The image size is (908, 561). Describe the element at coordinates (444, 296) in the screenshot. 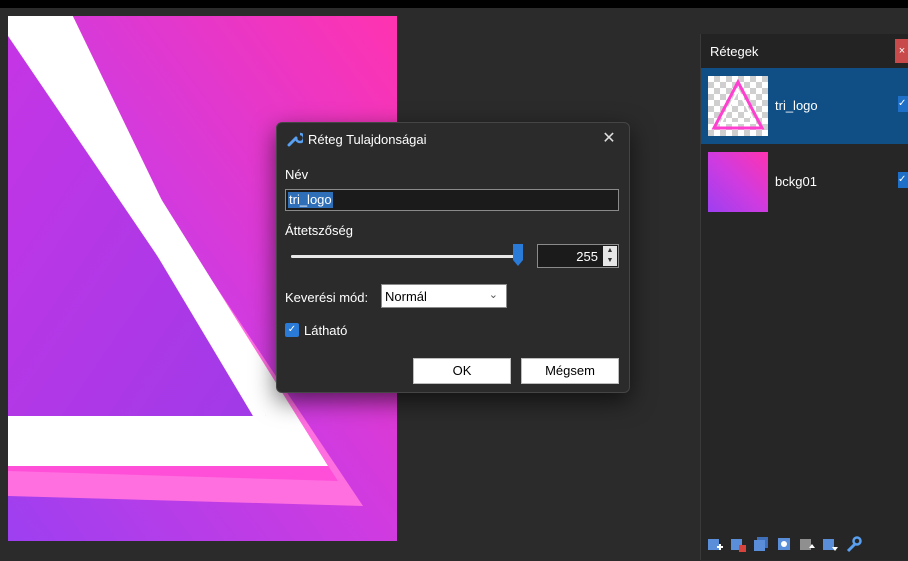

I see `blend-mode-select: Normál ⌄` at that location.